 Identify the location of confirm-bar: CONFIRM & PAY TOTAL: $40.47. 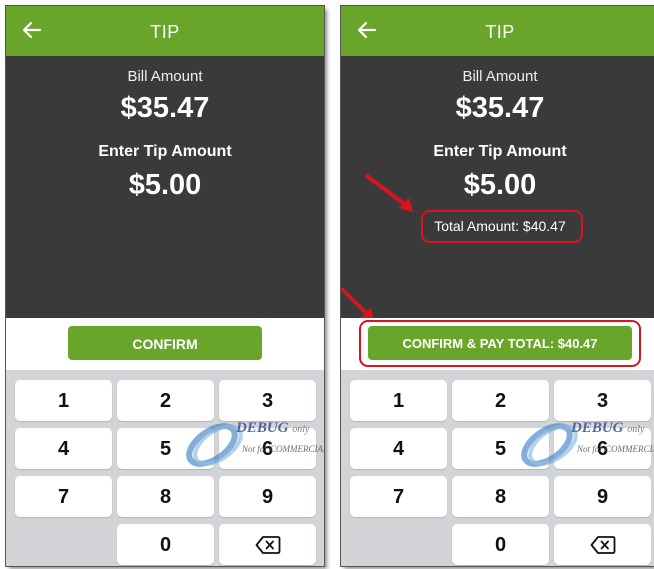
(497, 344).